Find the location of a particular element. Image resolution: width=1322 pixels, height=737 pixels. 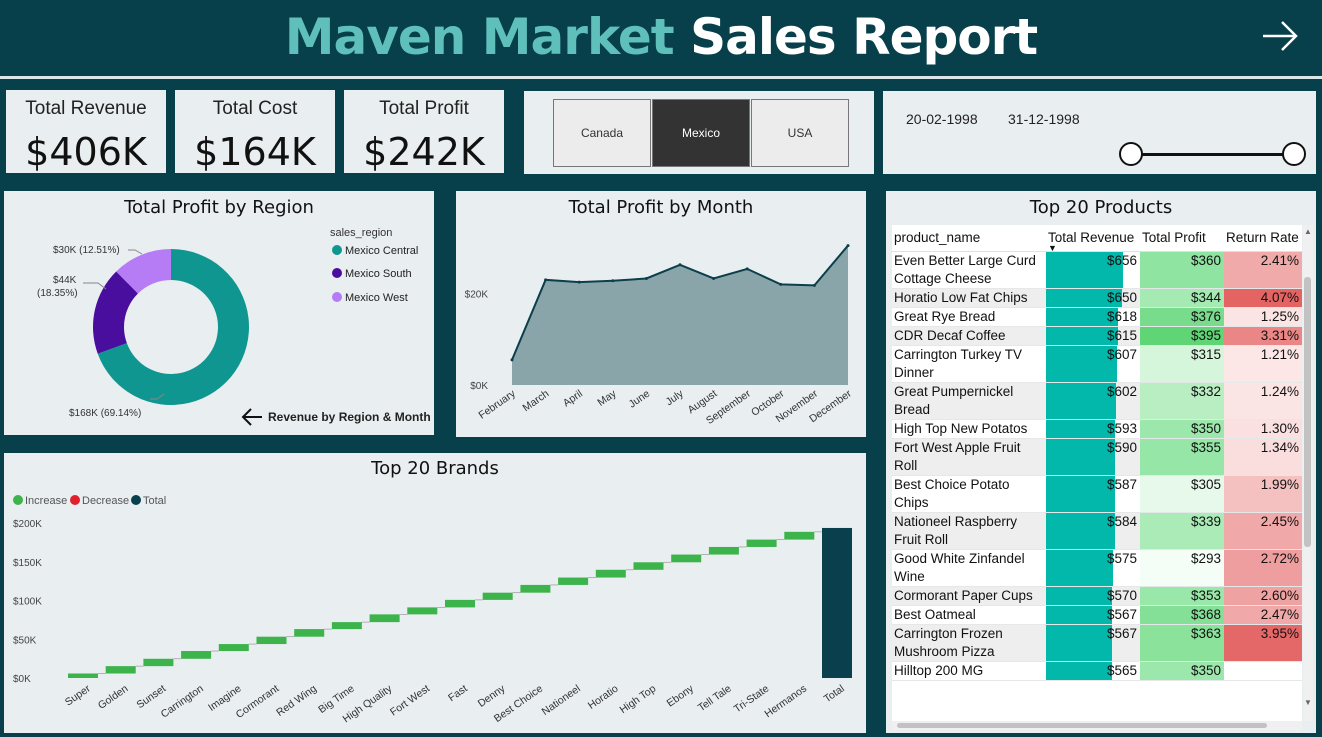

col-header-return-rate: Return Rate is located at coordinates (1263, 238).